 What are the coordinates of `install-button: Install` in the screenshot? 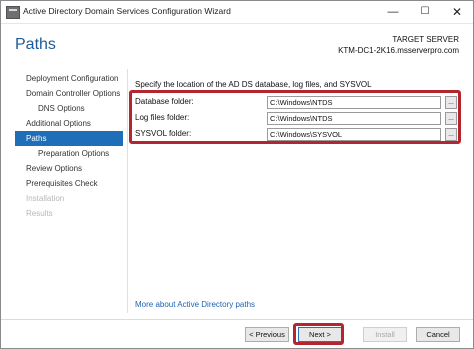 It's located at (385, 334).